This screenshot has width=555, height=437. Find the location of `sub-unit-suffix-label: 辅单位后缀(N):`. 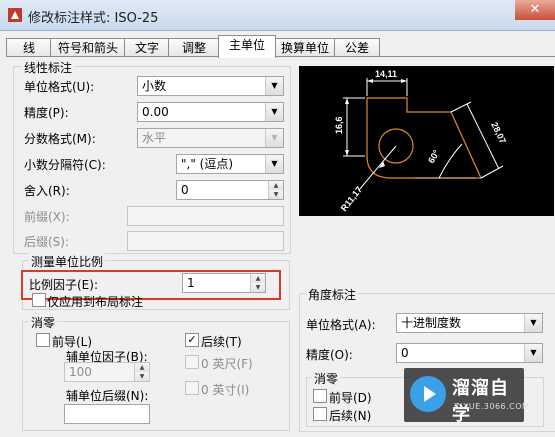

sub-unit-suffix-label: 辅单位后缀(N): is located at coordinates (107, 396).